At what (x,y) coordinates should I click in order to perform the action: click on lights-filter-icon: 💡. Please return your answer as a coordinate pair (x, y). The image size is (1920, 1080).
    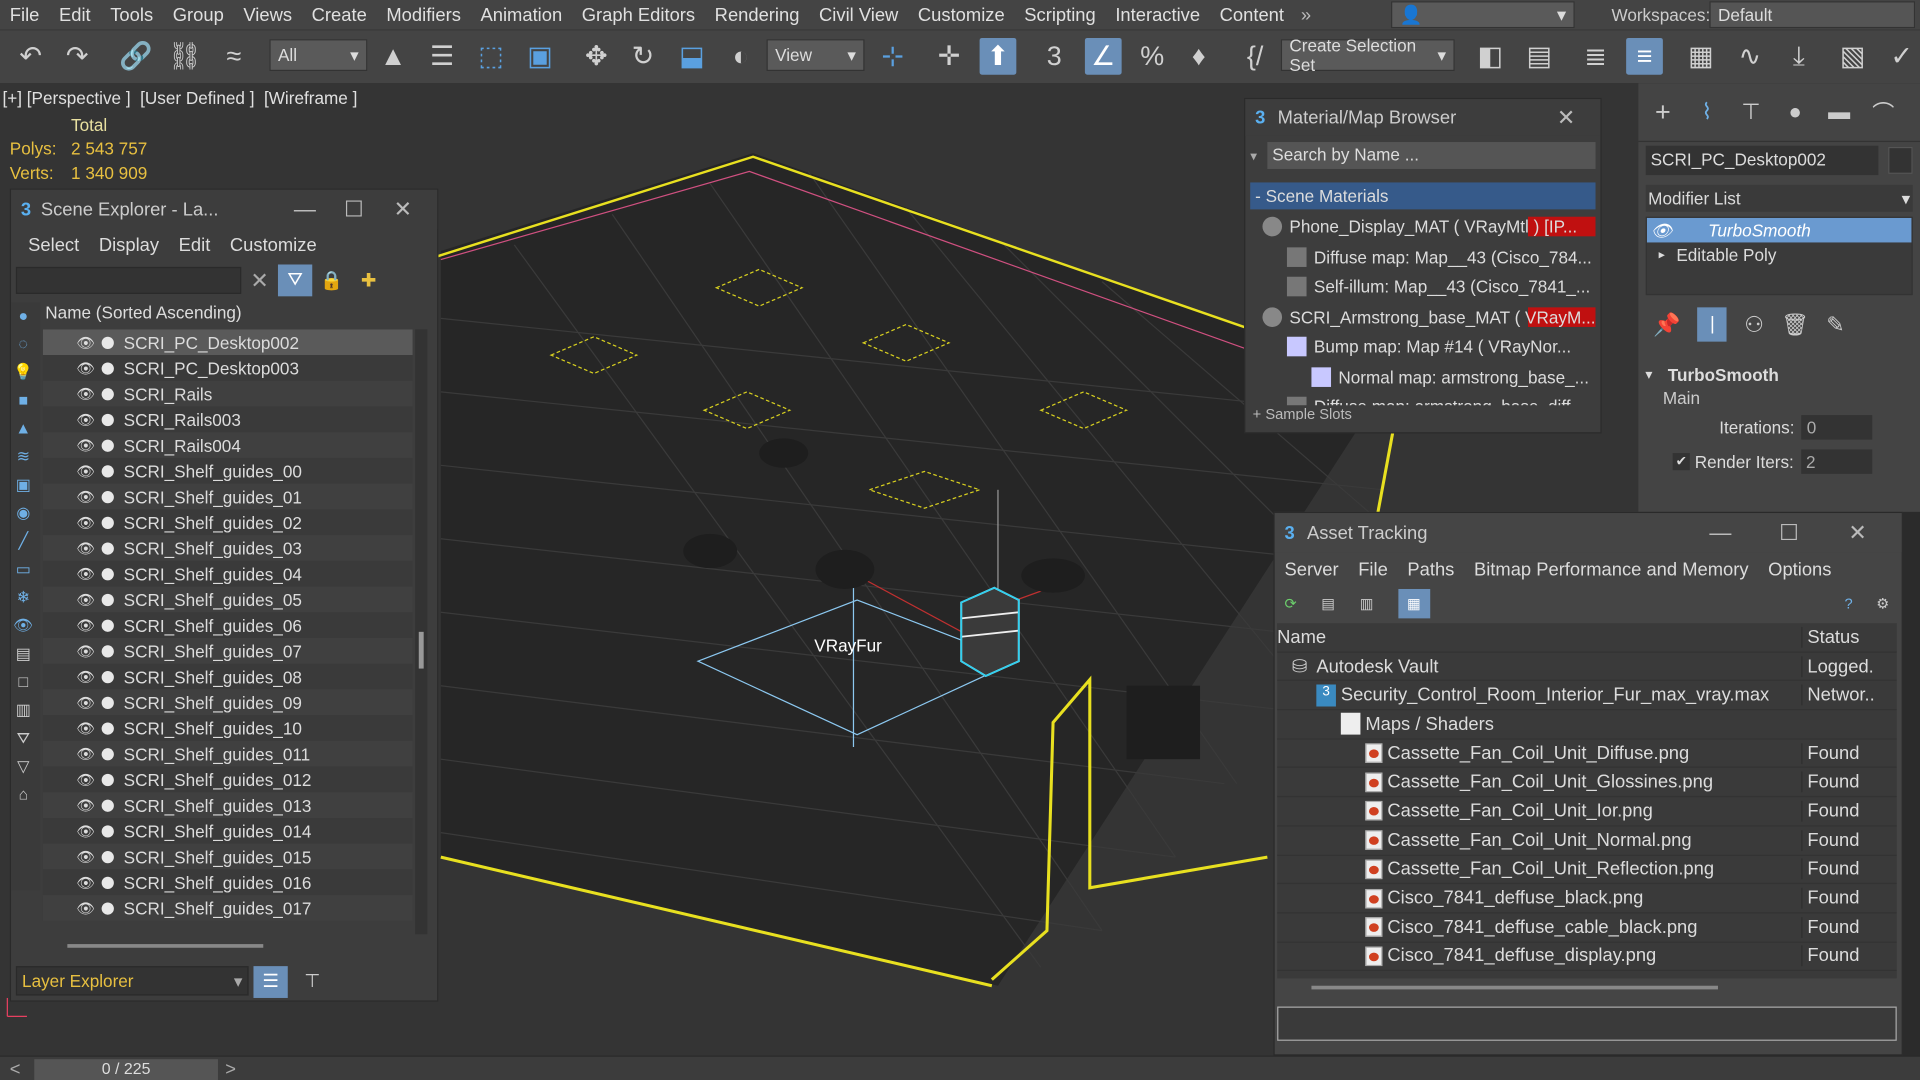
    Looking at the image, I should click on (23, 374).